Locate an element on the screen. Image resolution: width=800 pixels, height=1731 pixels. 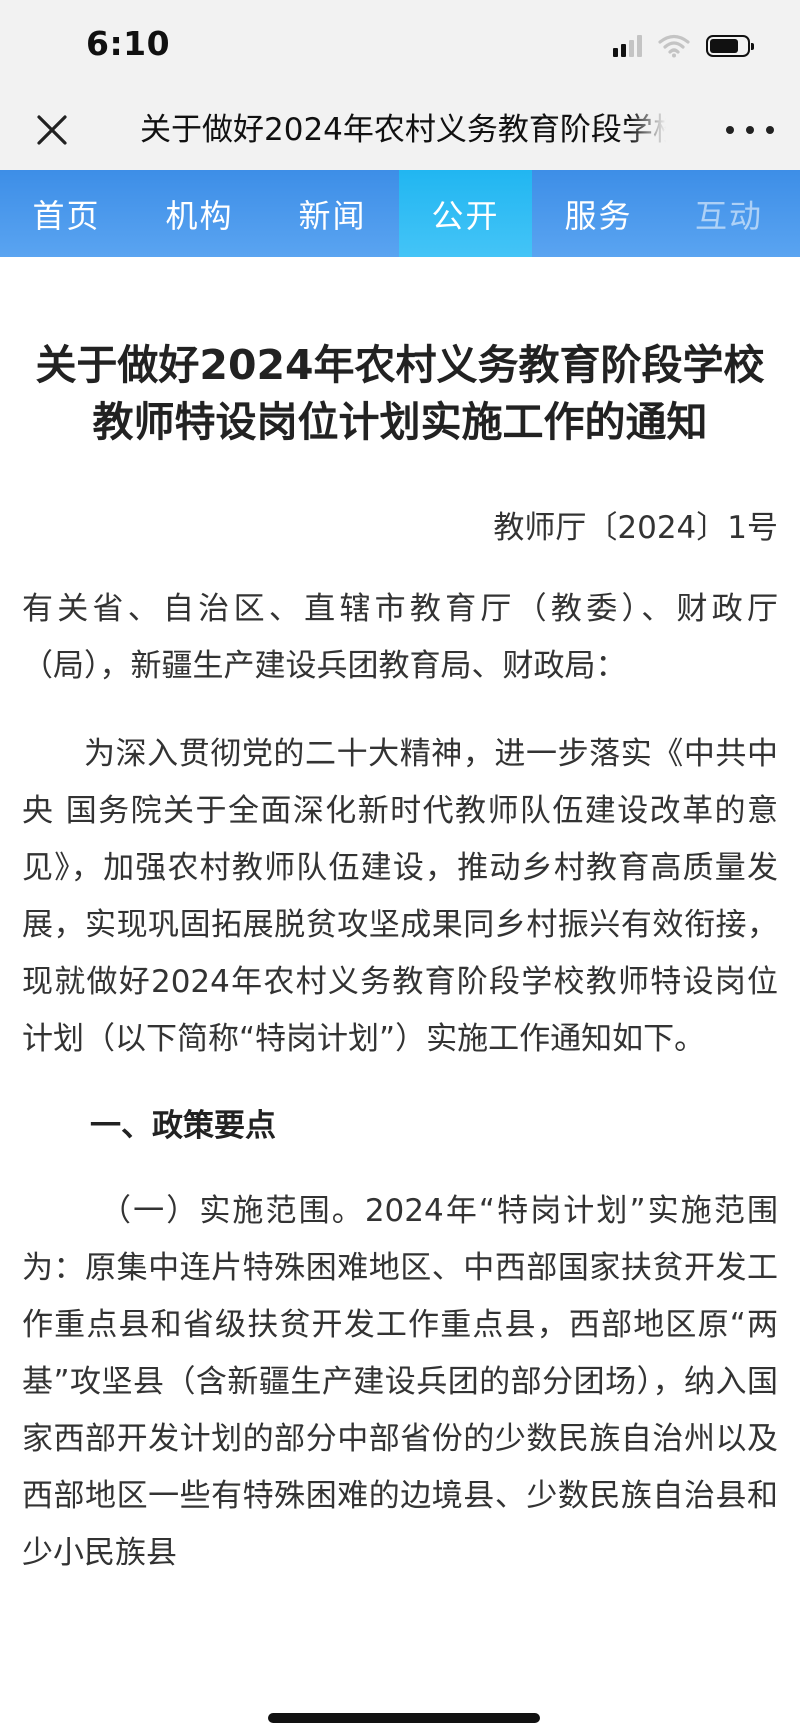
status-bar: 6:10 is located at coordinates (400, 45).